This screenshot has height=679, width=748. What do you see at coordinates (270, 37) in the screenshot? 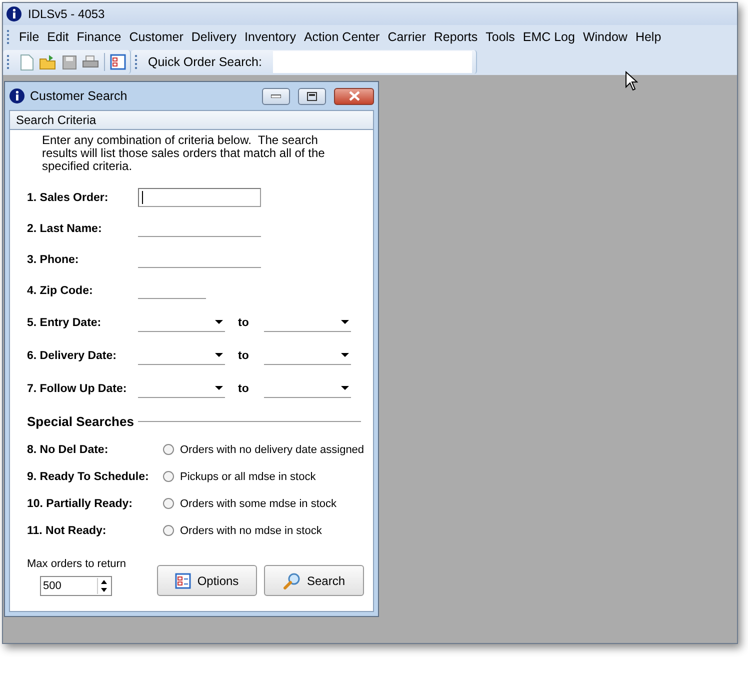
I see `menu-item: Inventory` at bounding box center [270, 37].